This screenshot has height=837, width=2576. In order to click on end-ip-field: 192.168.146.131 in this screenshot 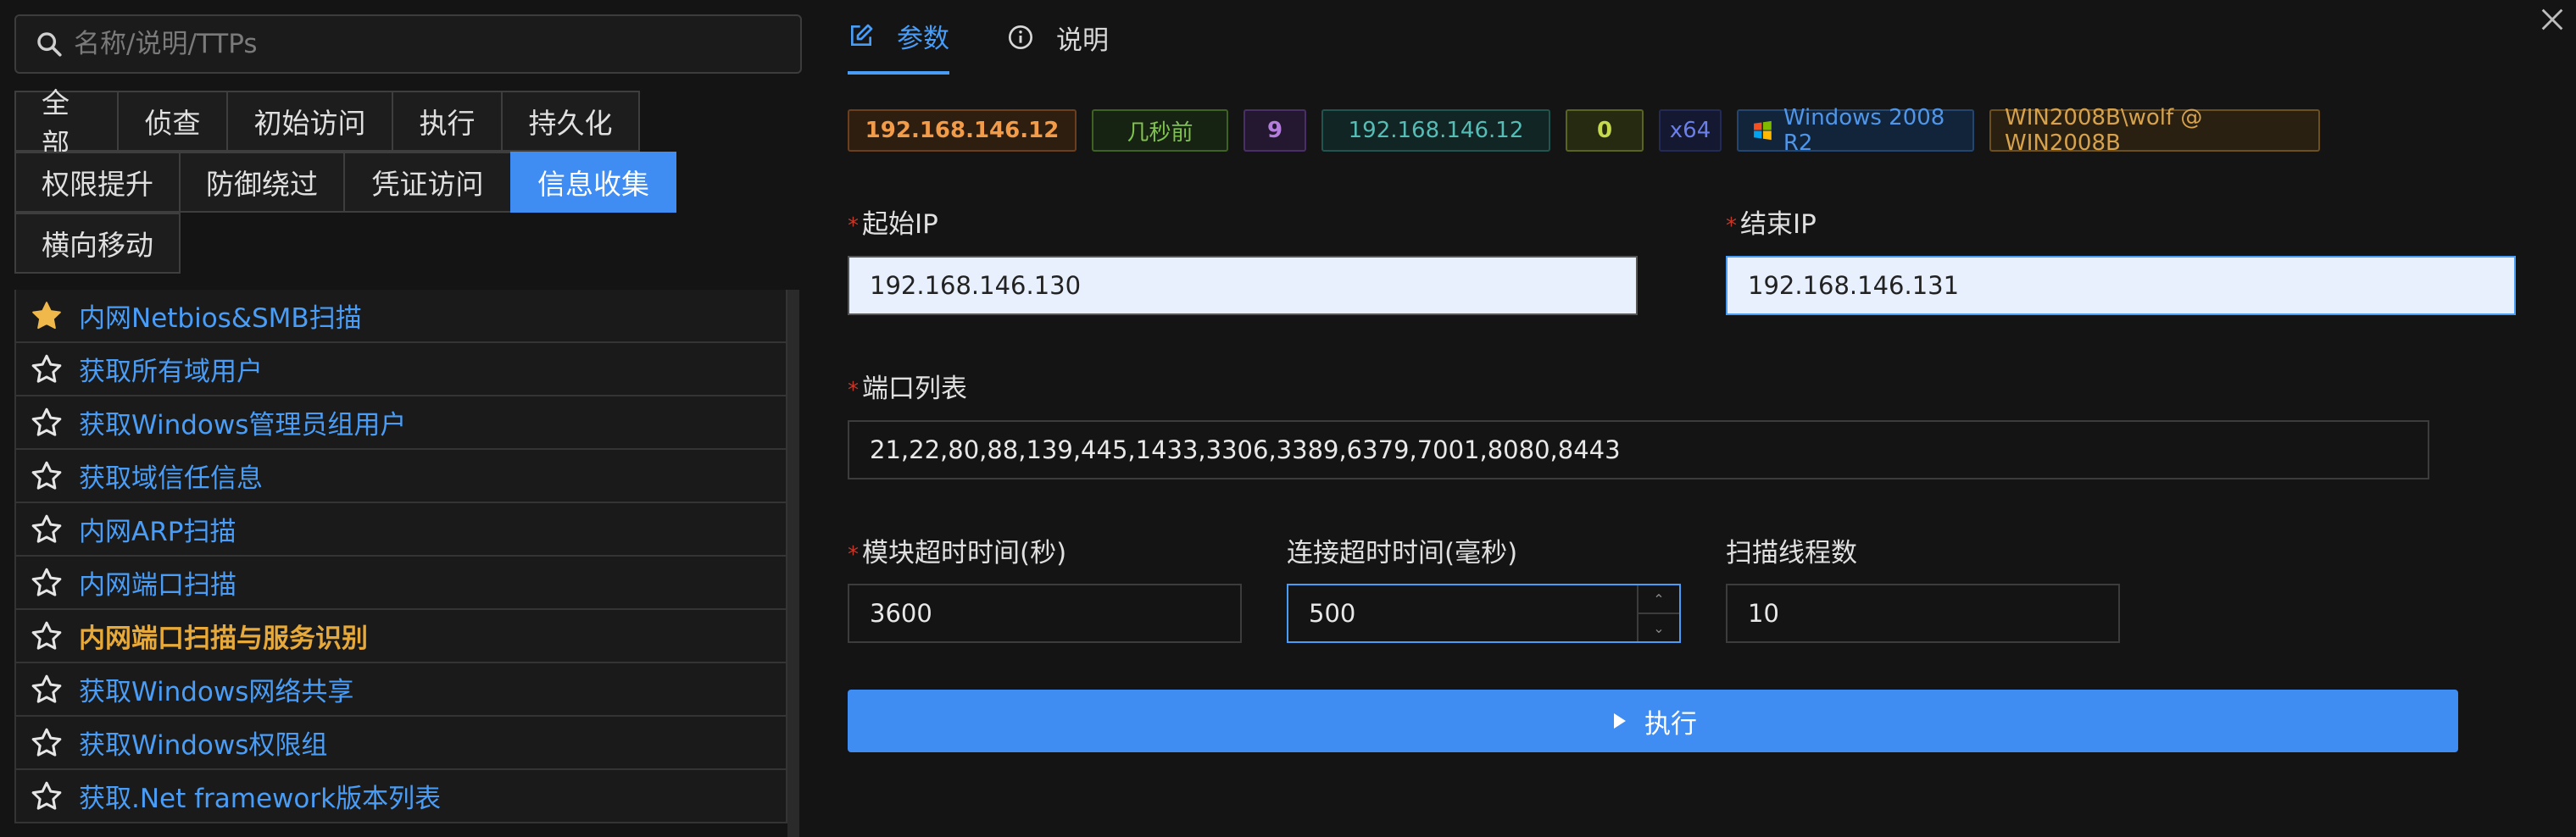, I will do `click(2121, 285)`.